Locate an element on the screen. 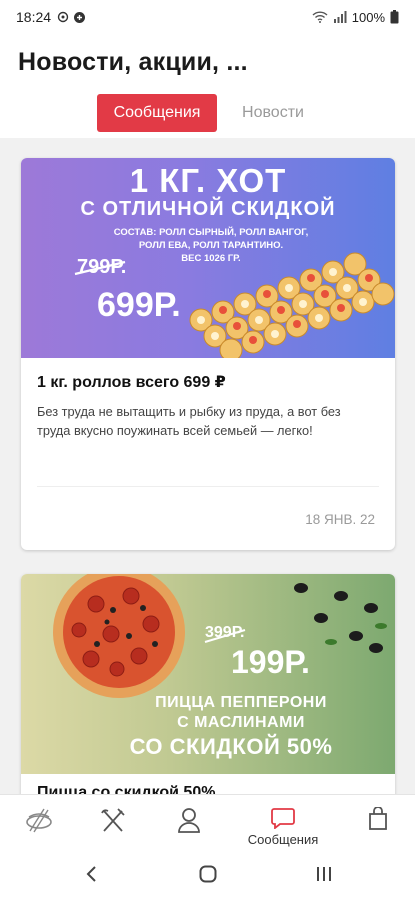 The height and width of the screenshot is (900, 415). tab-messages: Сообщения is located at coordinates (157, 113).